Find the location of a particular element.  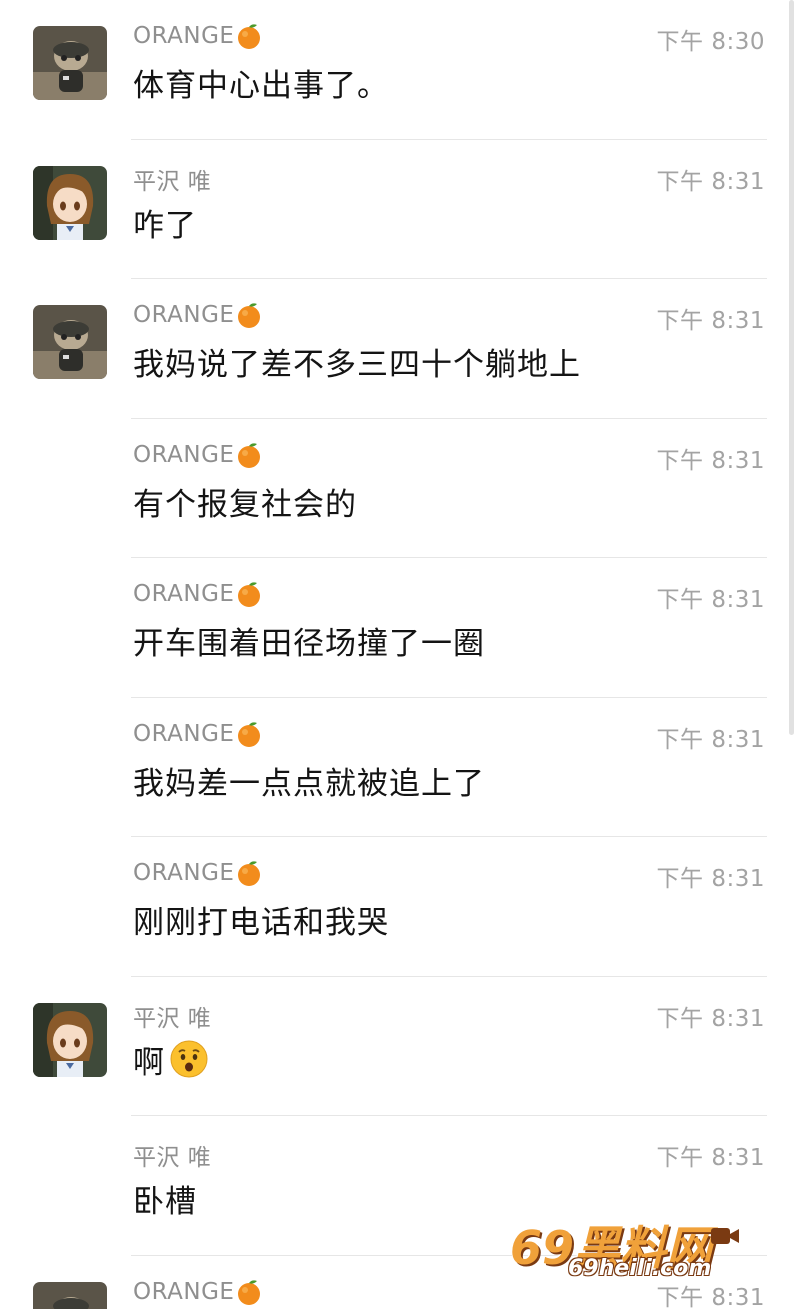

message-text: 卧槽 is located at coordinates (165, 1202).